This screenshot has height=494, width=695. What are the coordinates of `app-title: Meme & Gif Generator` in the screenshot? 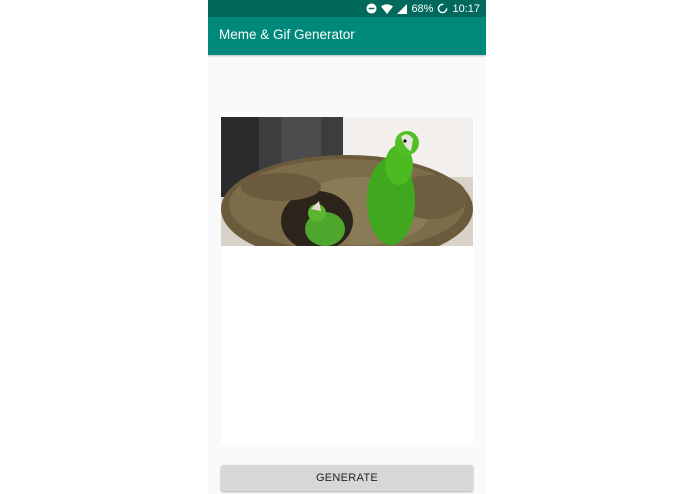 It's located at (287, 34).